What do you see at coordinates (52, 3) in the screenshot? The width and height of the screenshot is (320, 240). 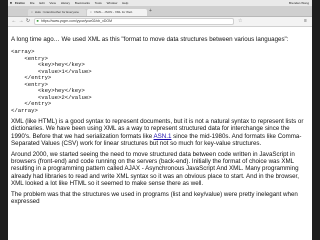 I see `menu-view: View` at bounding box center [52, 3].